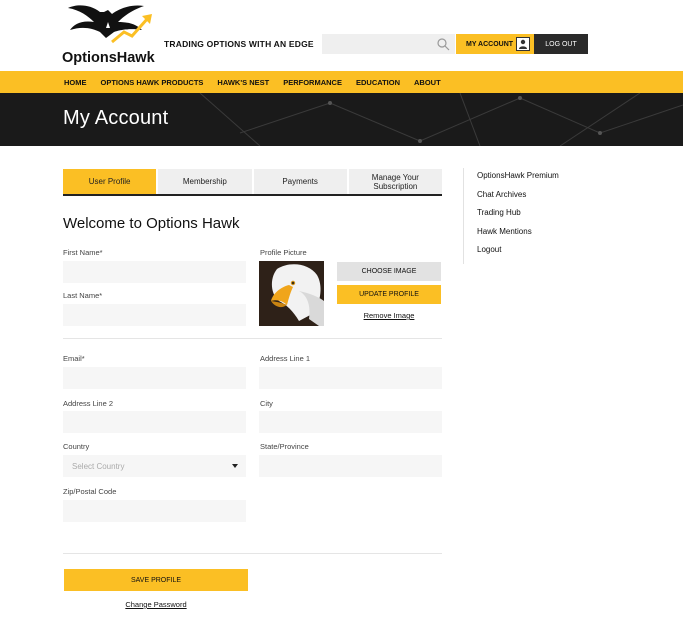 This screenshot has height=637, width=683. What do you see at coordinates (312, 82) in the screenshot?
I see `nav-performance: PERFORMANCE` at bounding box center [312, 82].